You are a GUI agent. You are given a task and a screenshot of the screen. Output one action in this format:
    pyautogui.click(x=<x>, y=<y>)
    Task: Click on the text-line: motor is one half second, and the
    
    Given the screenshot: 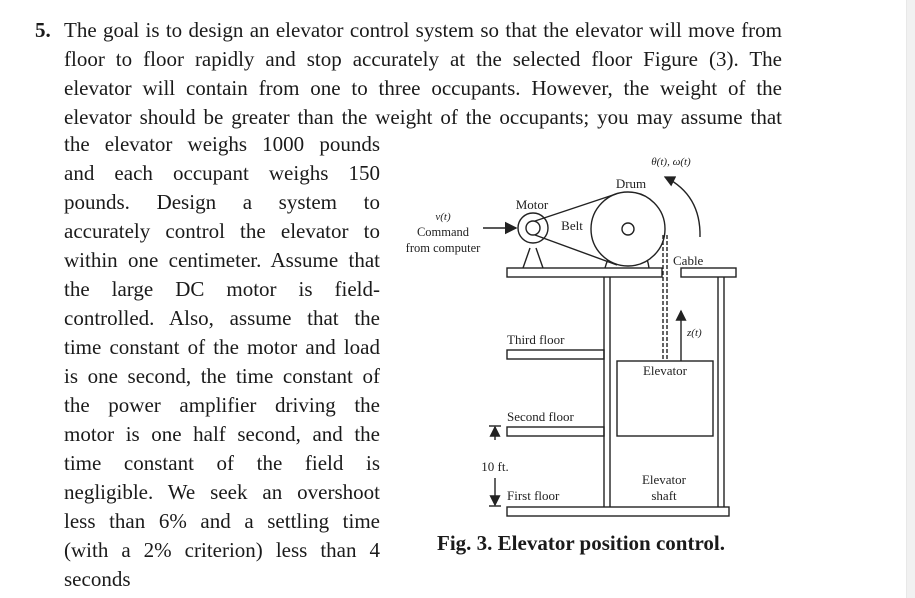 What is the action you would take?
    pyautogui.click(x=222, y=434)
    